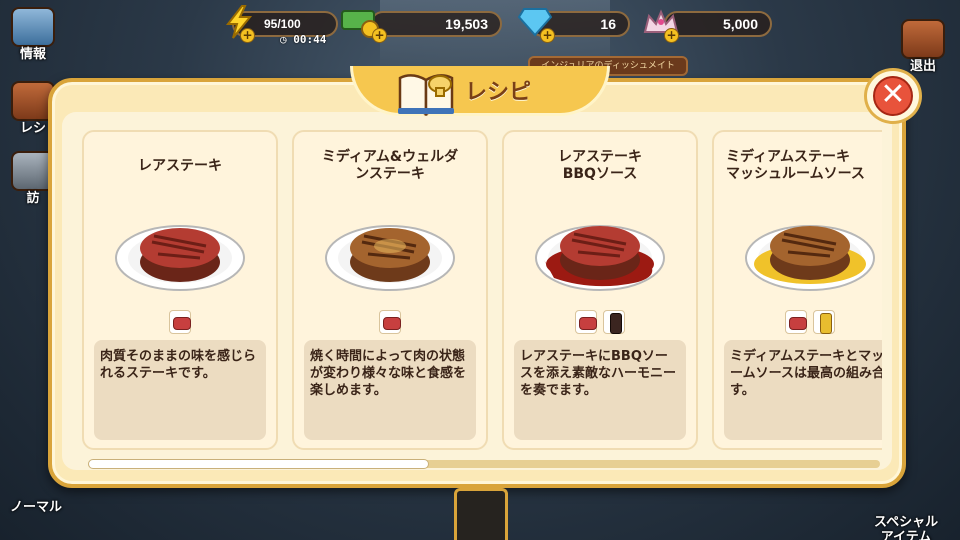 The width and height of the screenshot is (960, 540). What do you see at coordinates (33, 198) in the screenshot?
I see `visit-label: 訪` at bounding box center [33, 198].